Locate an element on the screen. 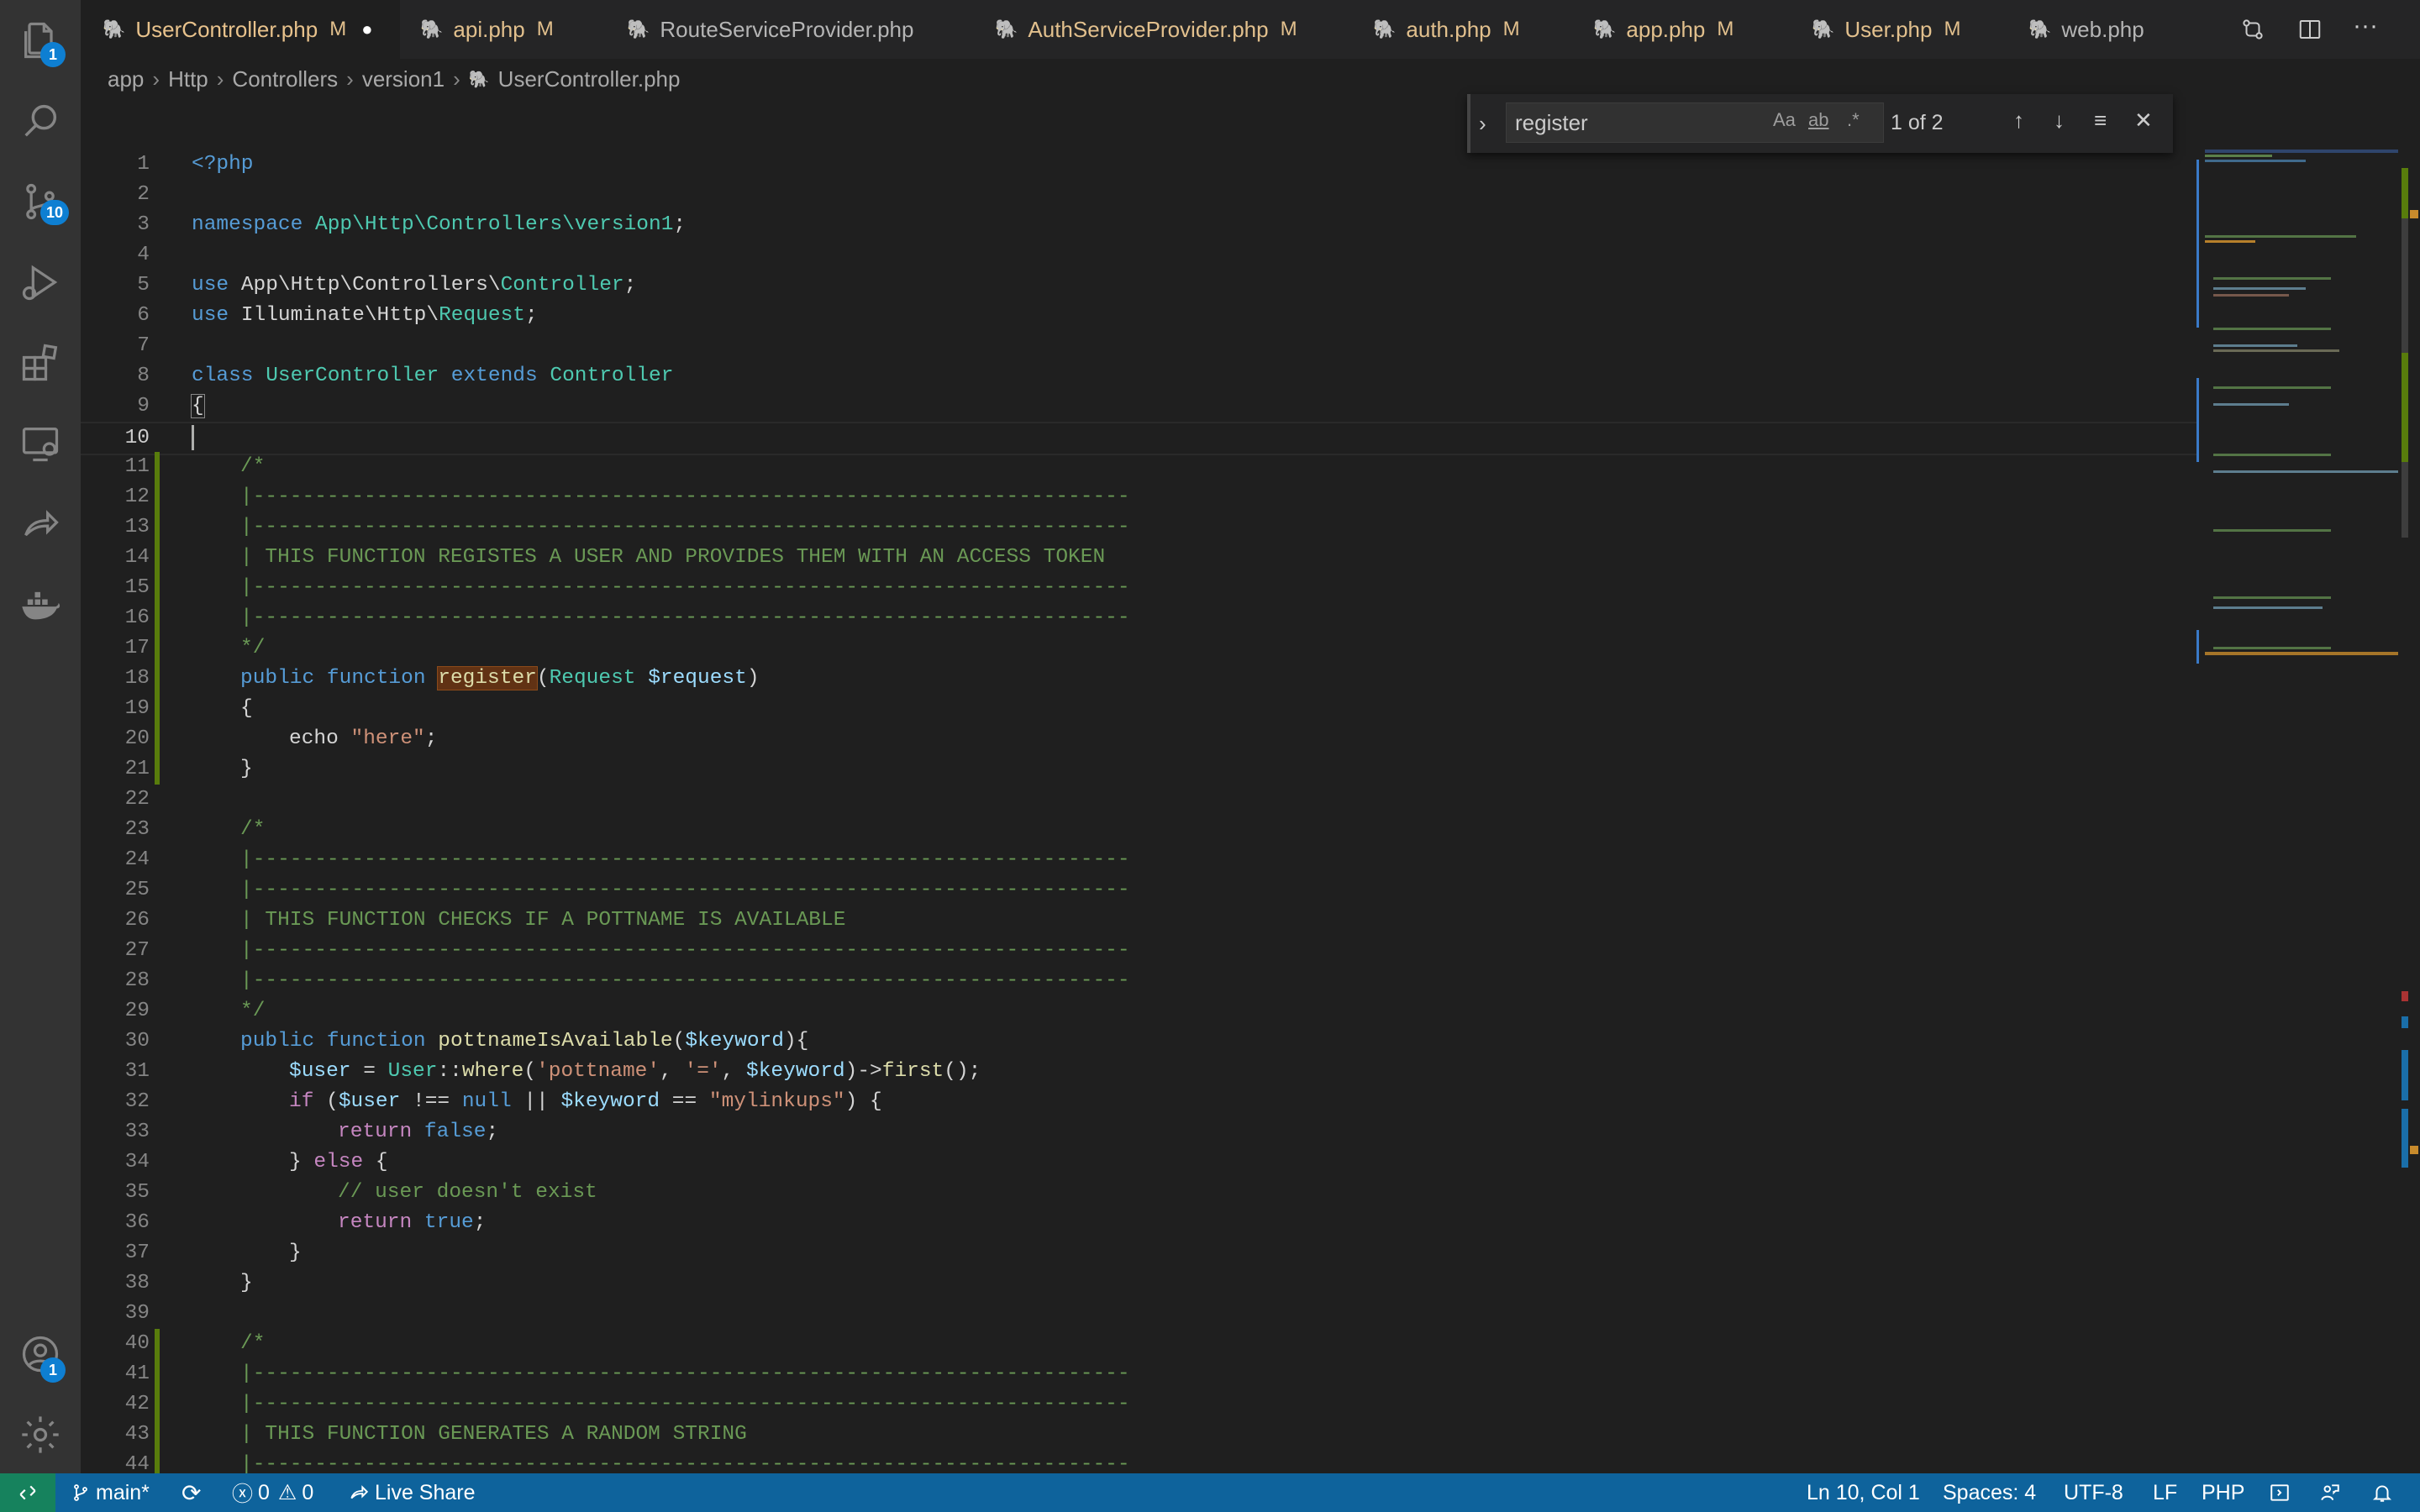 Image resolution: width=2420 pixels, height=1512 pixels. next-match-arrow-down-icon: ↓ is located at coordinates (2059, 121).